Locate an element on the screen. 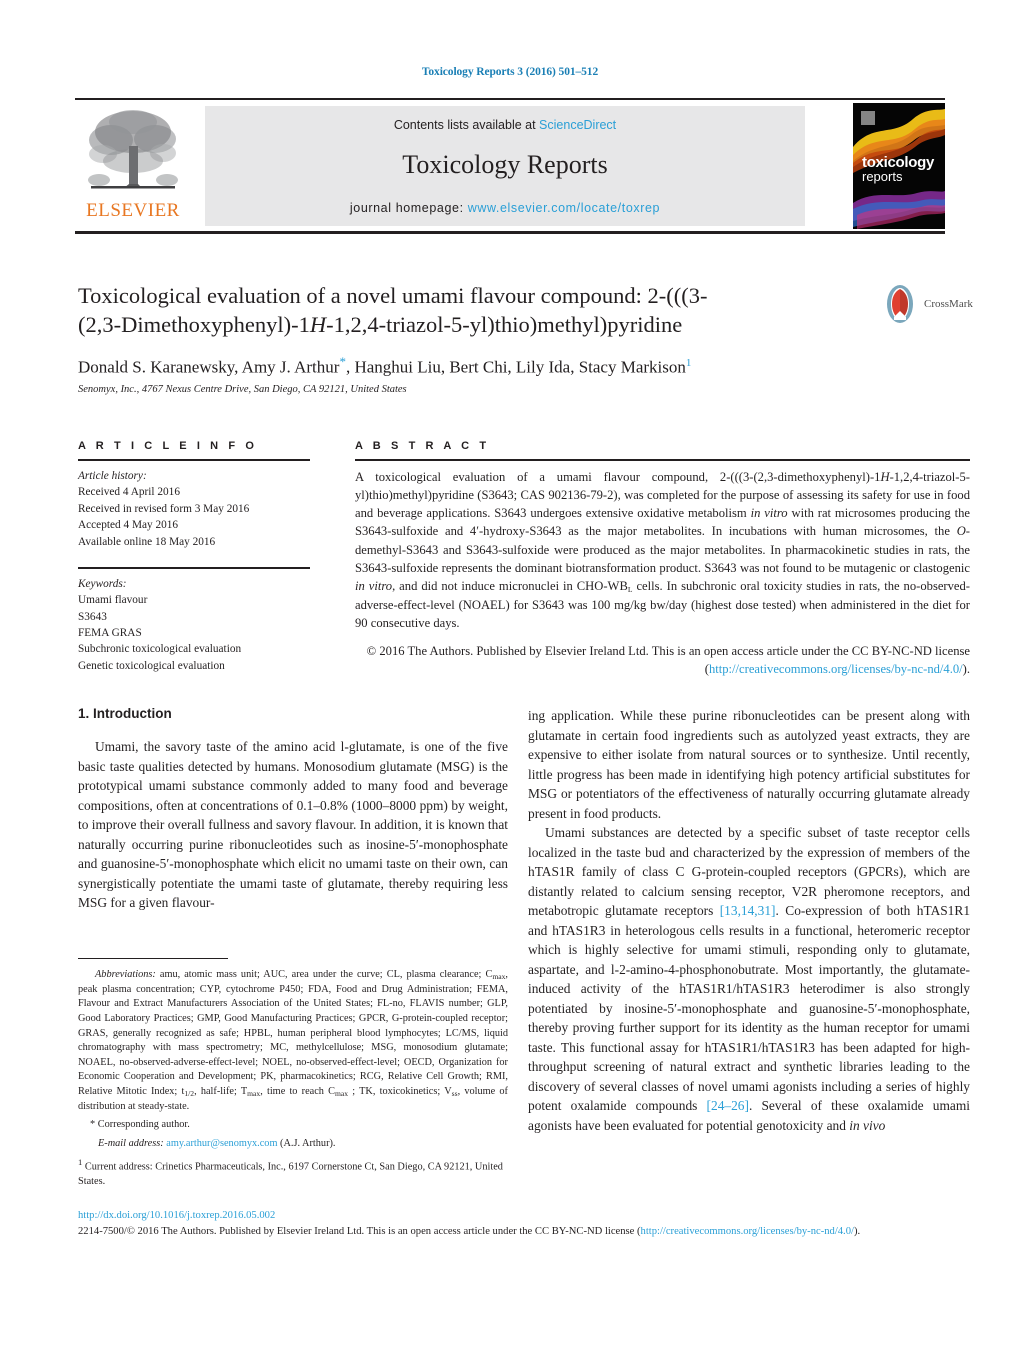 The image size is (1020, 1351). article-history-label: Article history: is located at coordinates (112, 476).